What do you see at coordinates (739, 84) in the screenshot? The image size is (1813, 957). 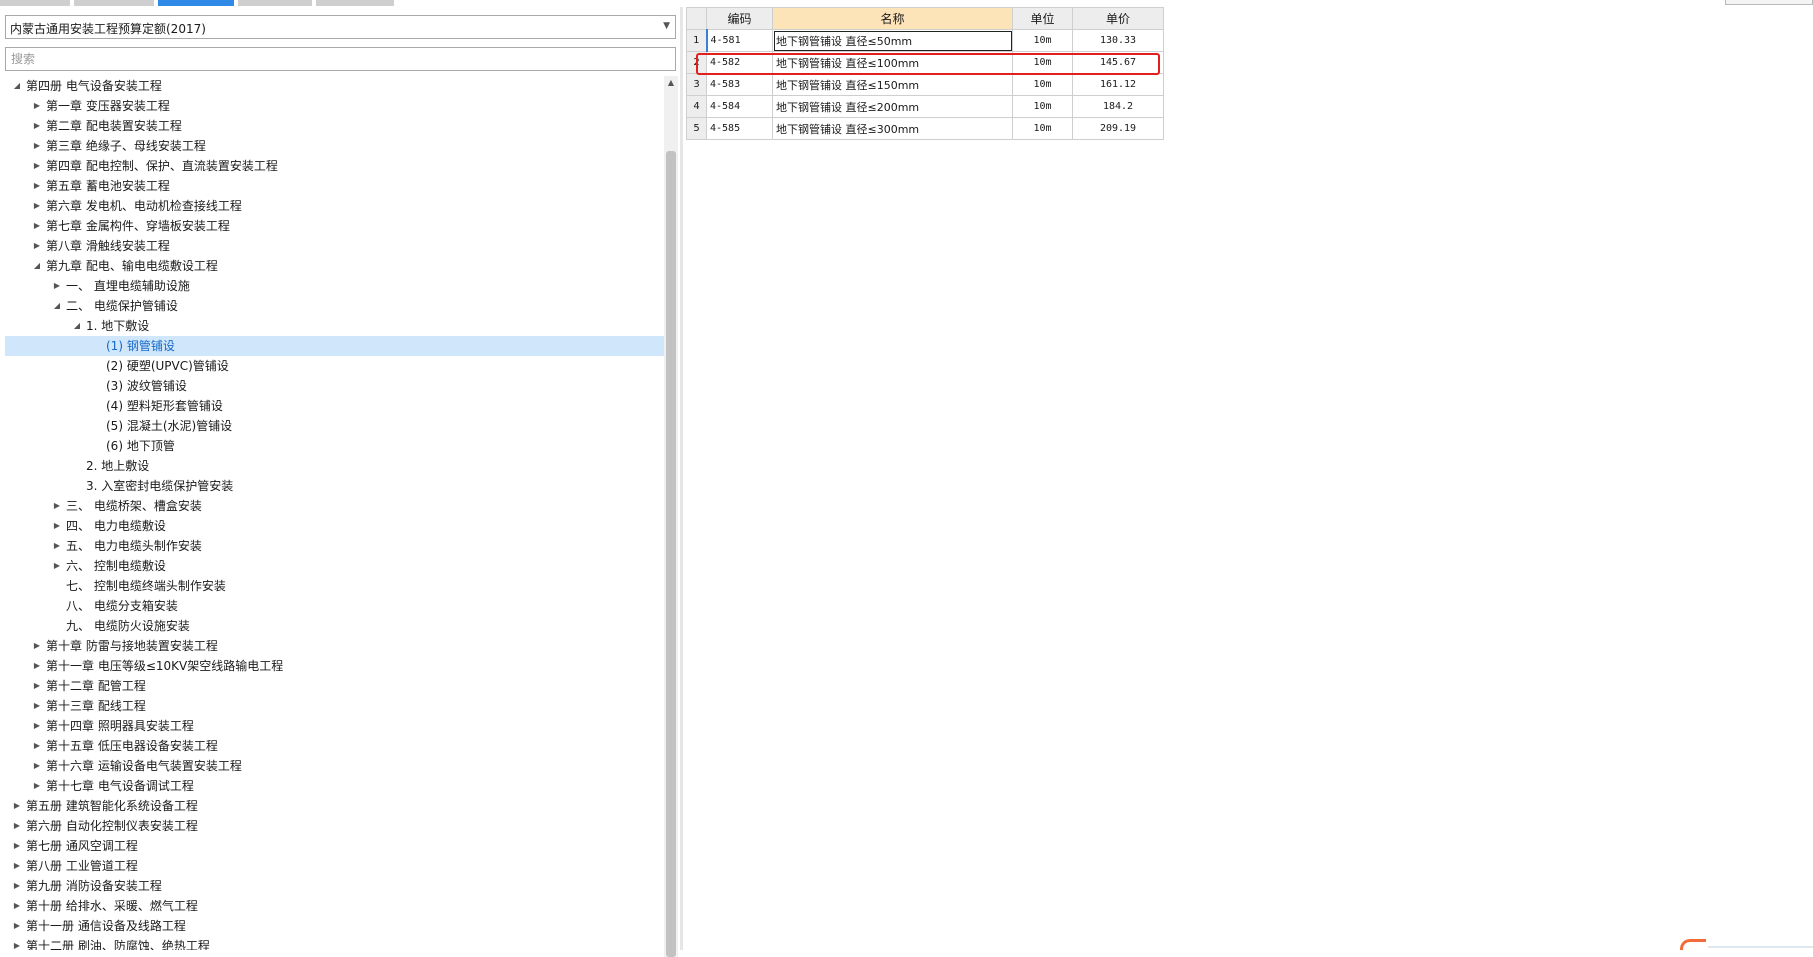 I see `code-cell: 4-583` at bounding box center [739, 84].